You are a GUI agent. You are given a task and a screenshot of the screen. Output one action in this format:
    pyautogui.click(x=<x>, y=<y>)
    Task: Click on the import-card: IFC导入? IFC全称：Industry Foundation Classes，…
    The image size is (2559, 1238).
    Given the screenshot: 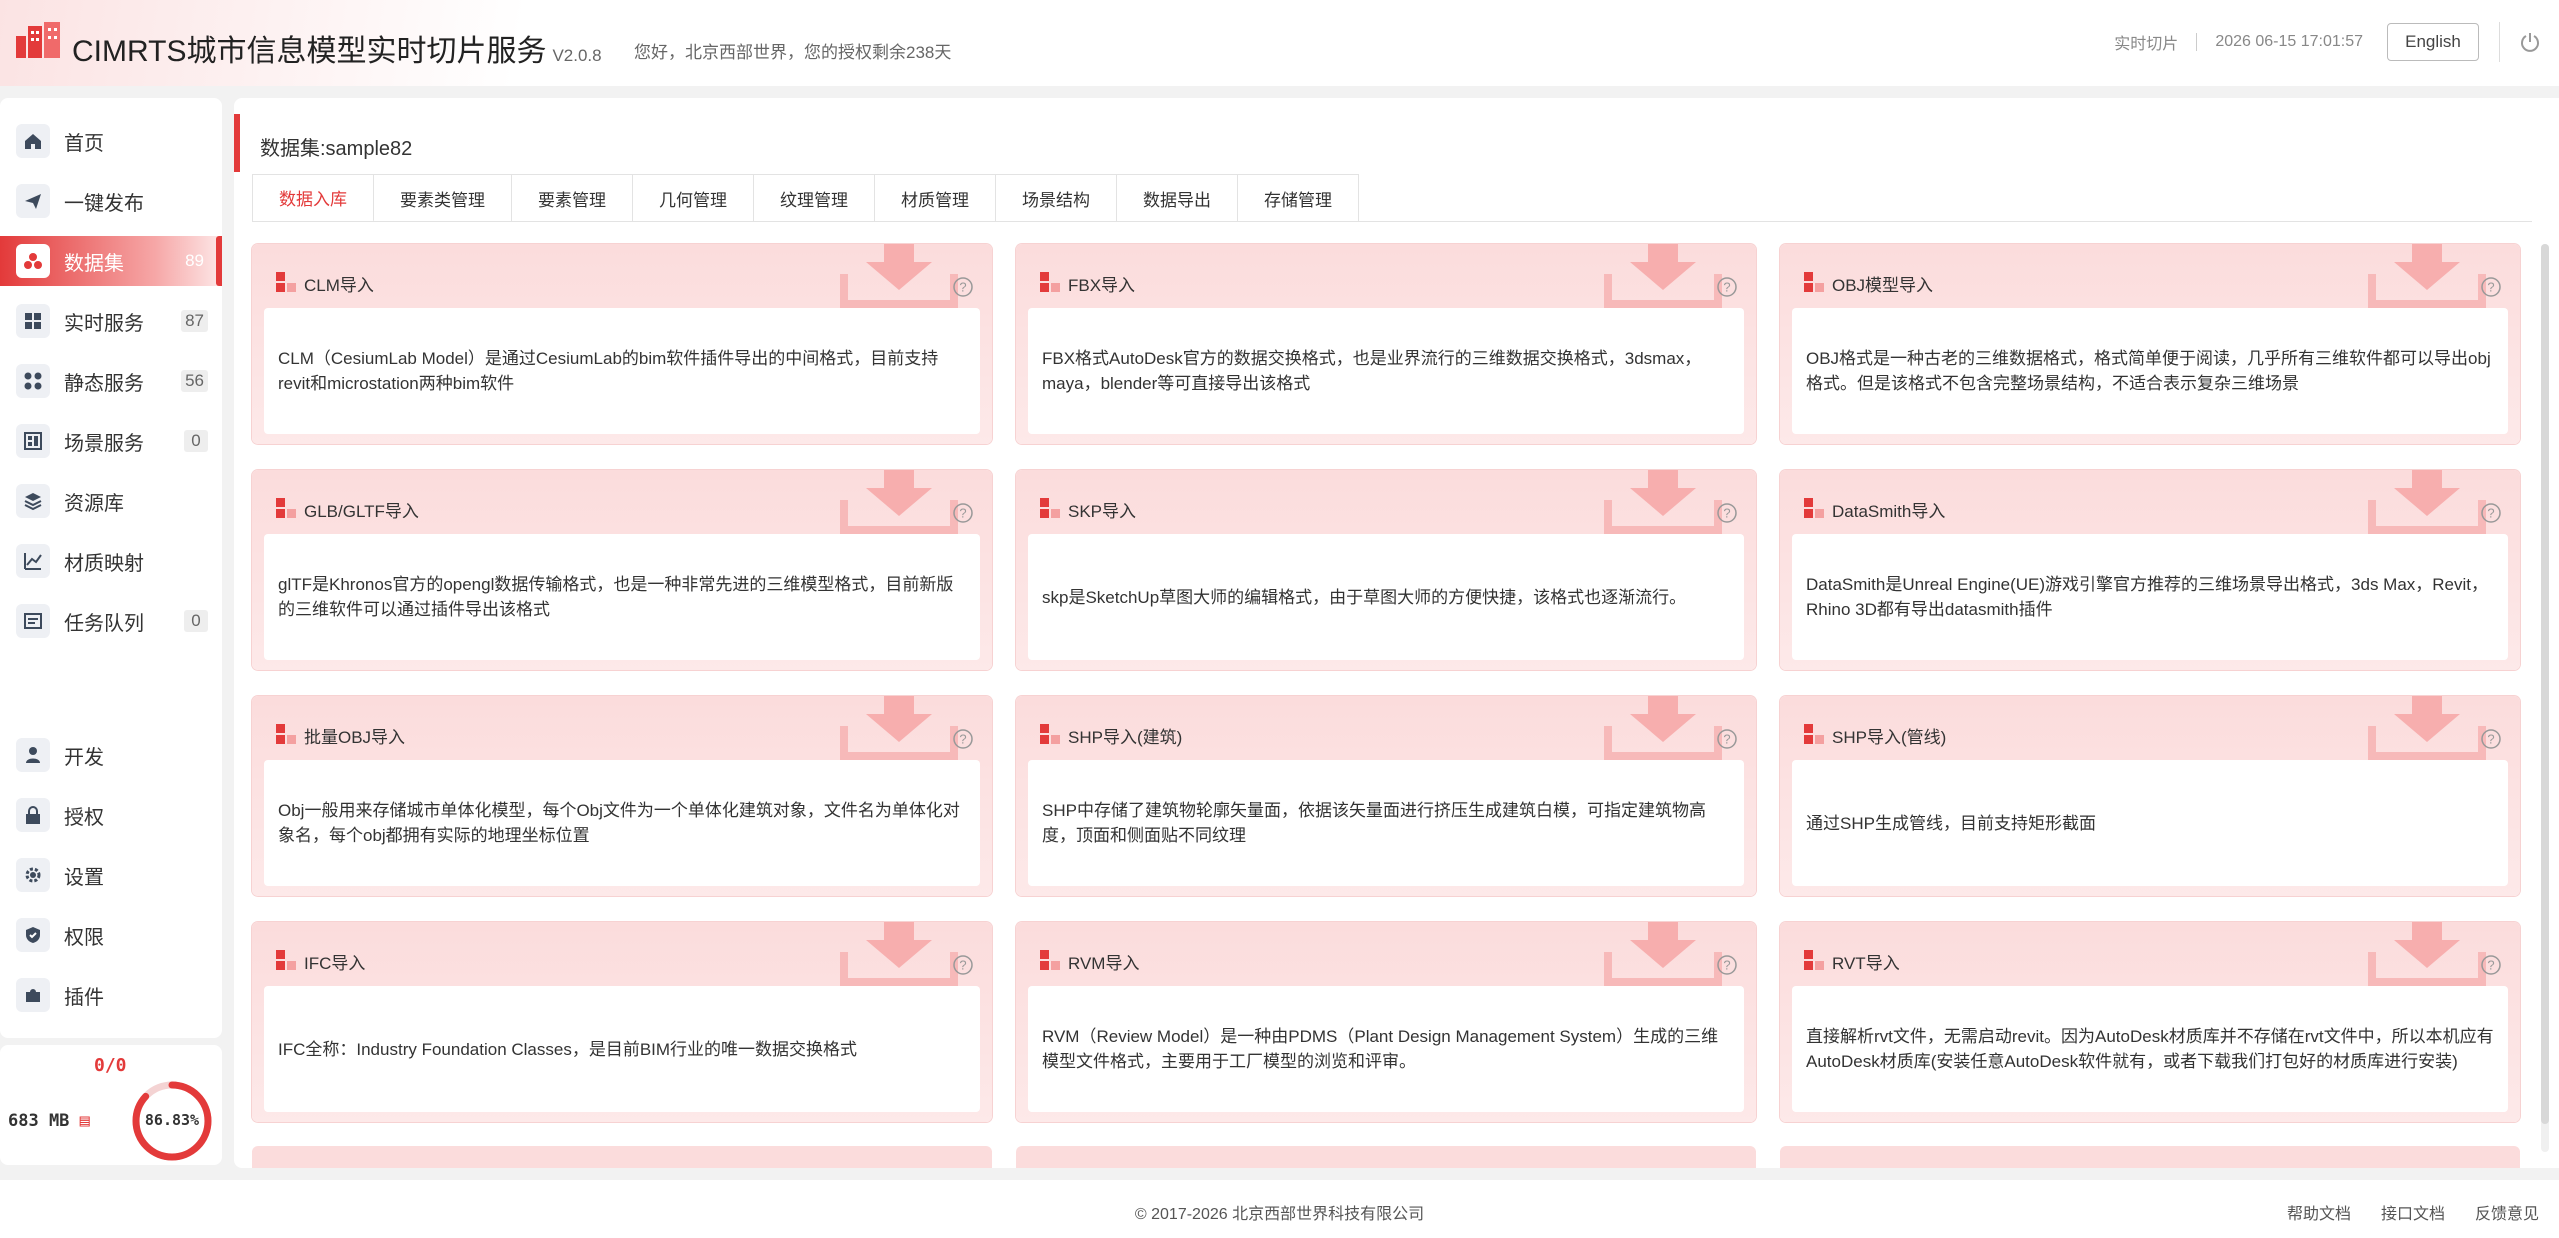 What is the action you would take?
    pyautogui.click(x=622, y=1022)
    